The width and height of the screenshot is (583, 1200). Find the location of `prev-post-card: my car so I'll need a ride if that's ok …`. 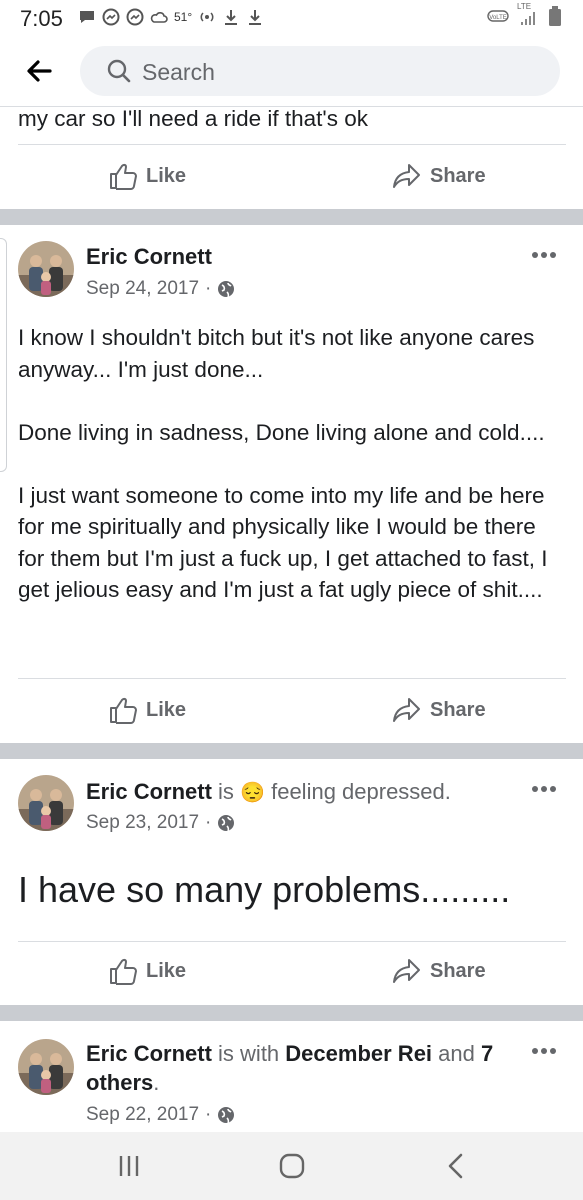

prev-post-card: my car so I'll need a ride if that's ok … is located at coordinates (291, 157).